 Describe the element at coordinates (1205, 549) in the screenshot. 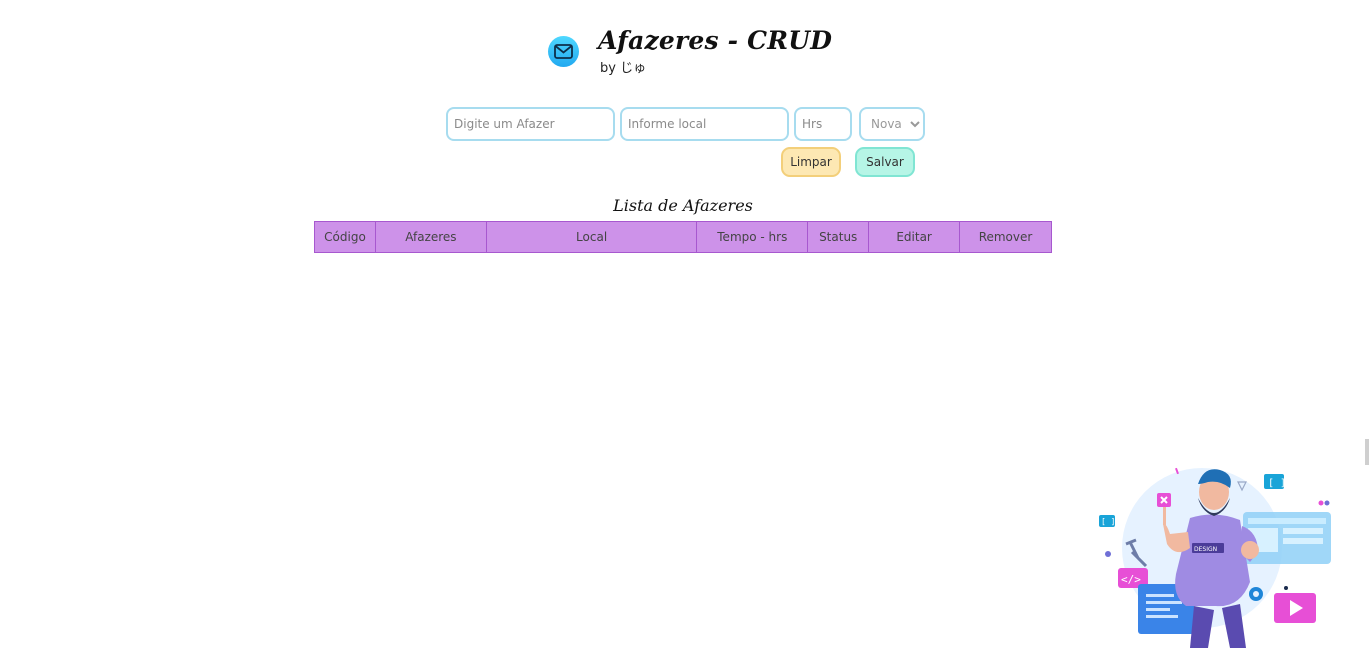

I see `design-badge-text: DESIGN` at that location.